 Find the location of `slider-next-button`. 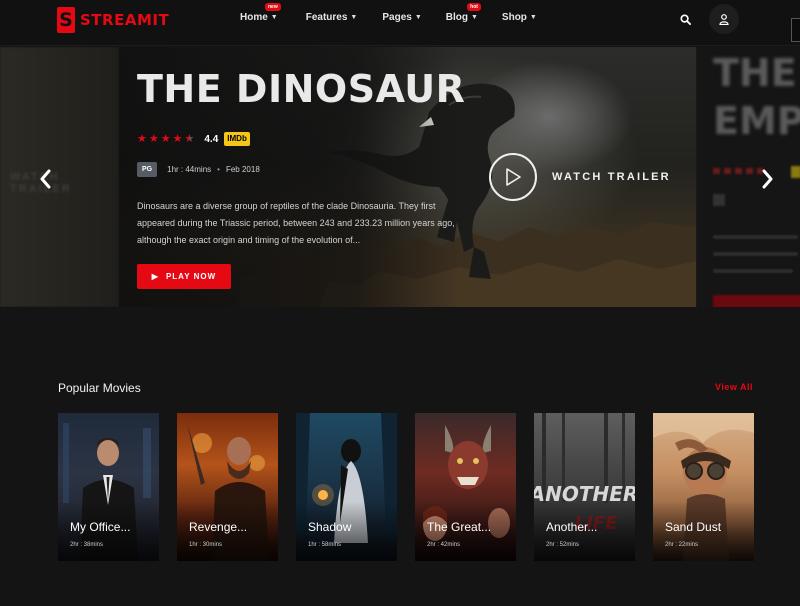

slider-next-button is located at coordinates (768, 179).